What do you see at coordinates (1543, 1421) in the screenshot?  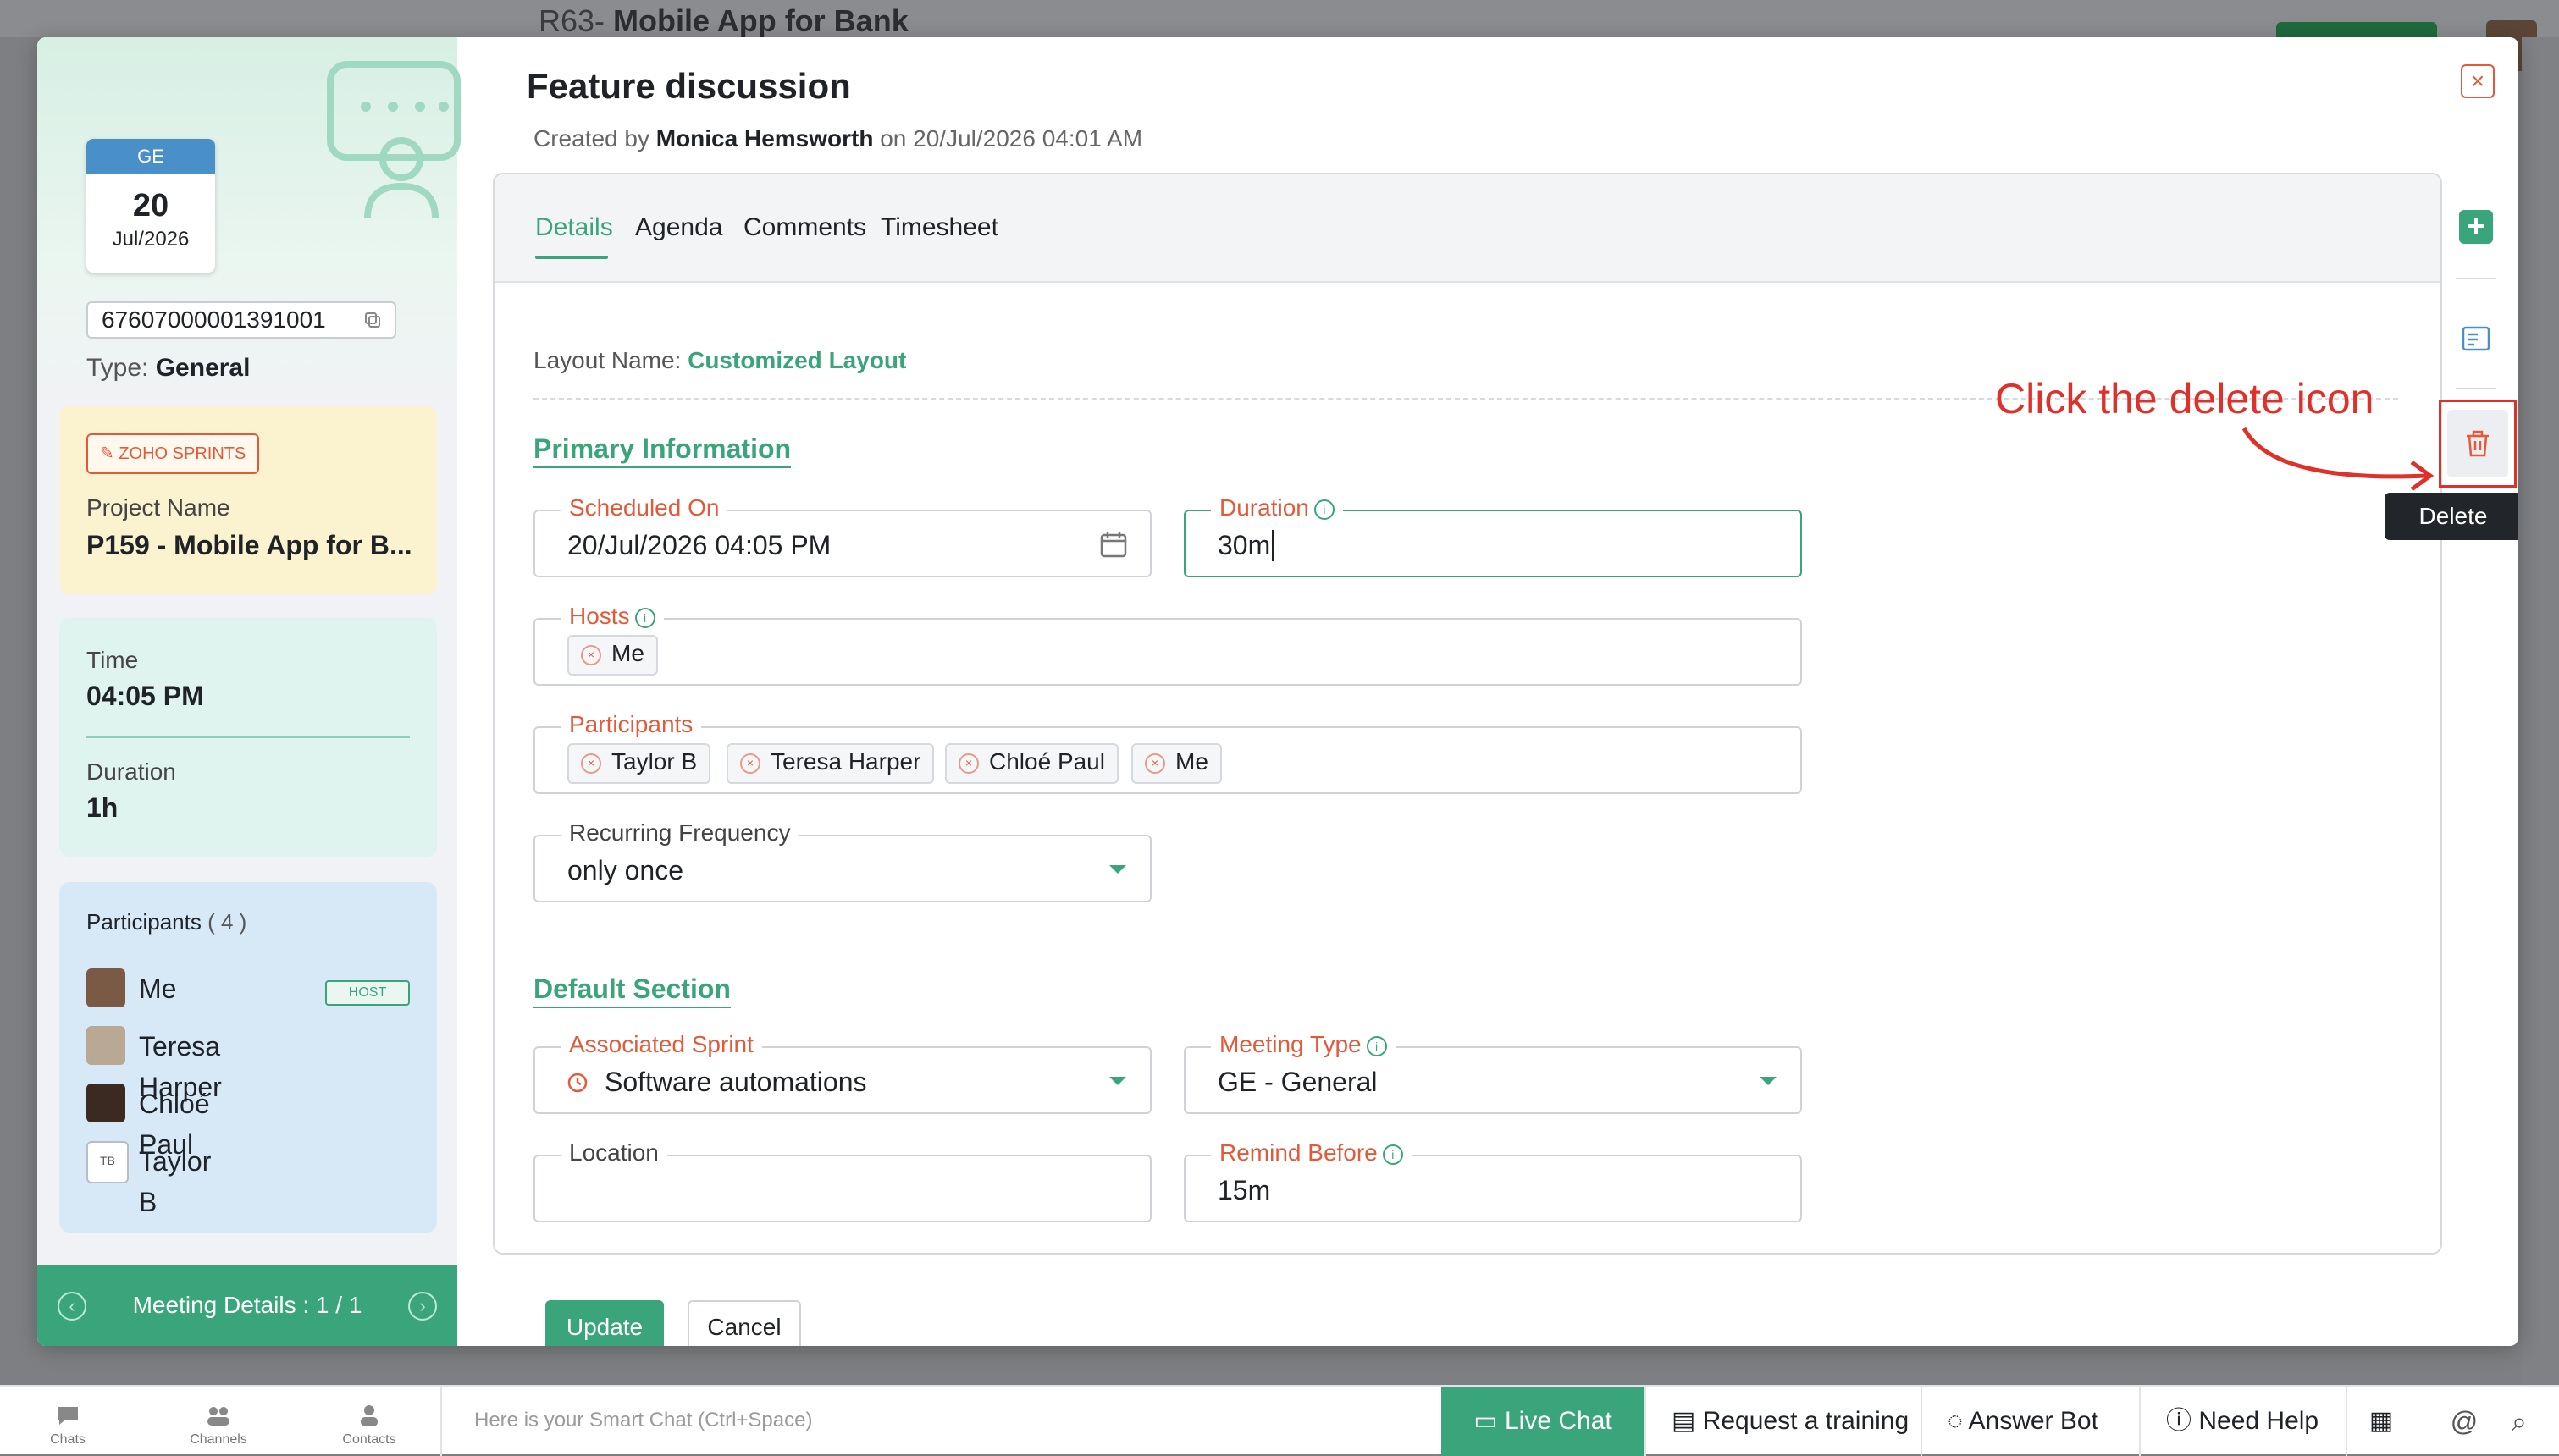 I see `live-chat-button: ▭ Live Chat` at bounding box center [1543, 1421].